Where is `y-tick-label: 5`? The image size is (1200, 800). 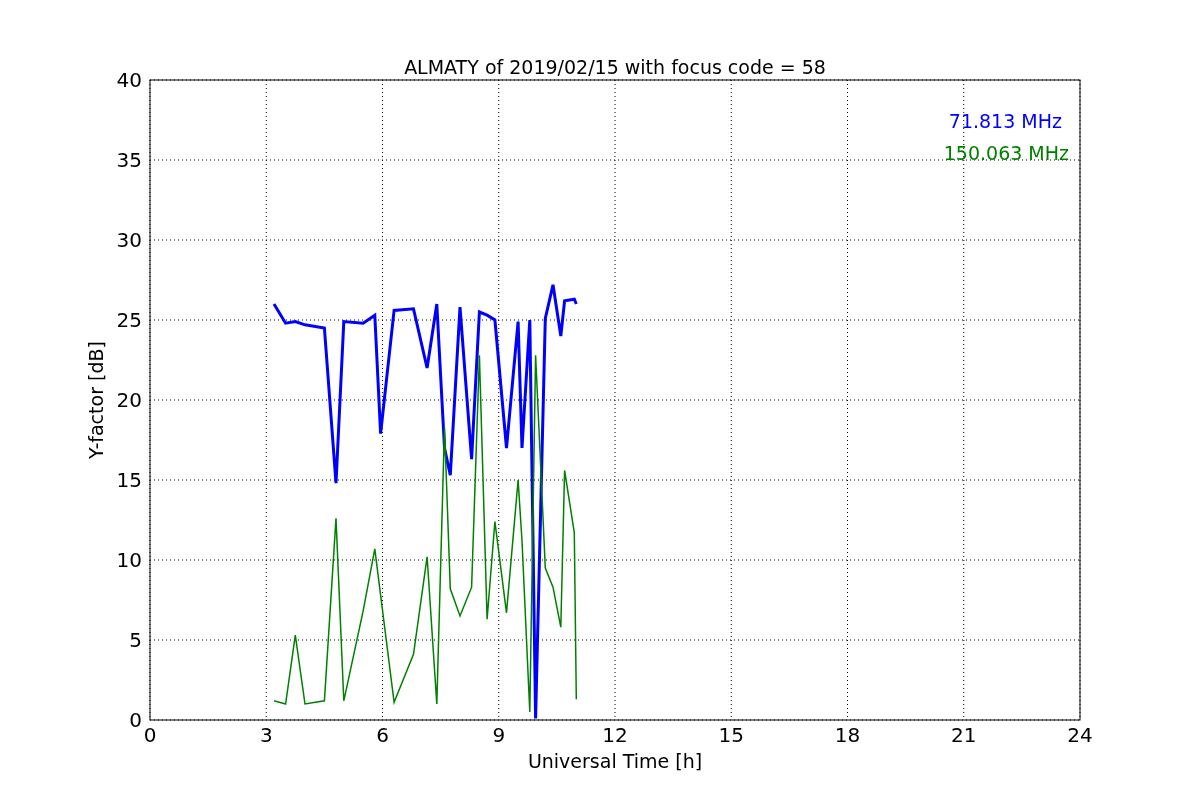 y-tick-label: 5 is located at coordinates (135, 640).